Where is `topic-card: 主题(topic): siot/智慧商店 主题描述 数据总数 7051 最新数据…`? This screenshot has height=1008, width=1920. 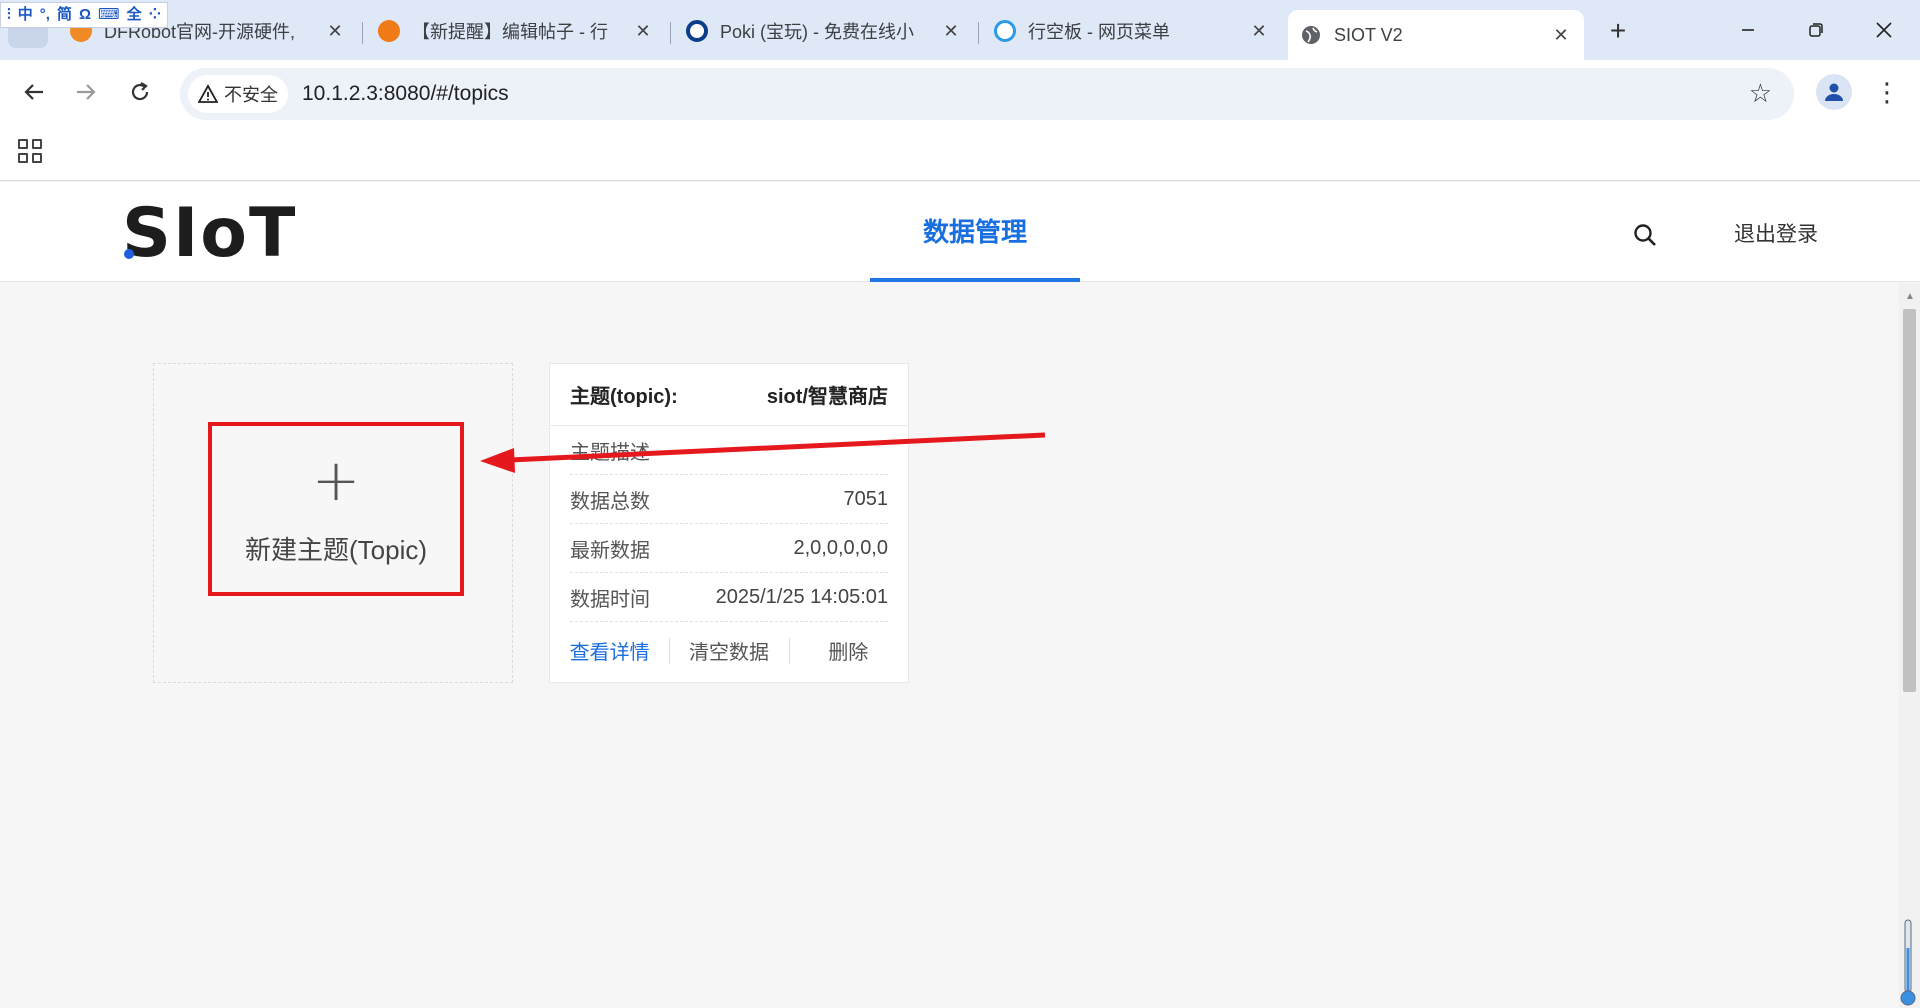 topic-card: 主题(topic): siot/智慧商店 主题描述 数据总数 7051 最新数据… is located at coordinates (729, 523).